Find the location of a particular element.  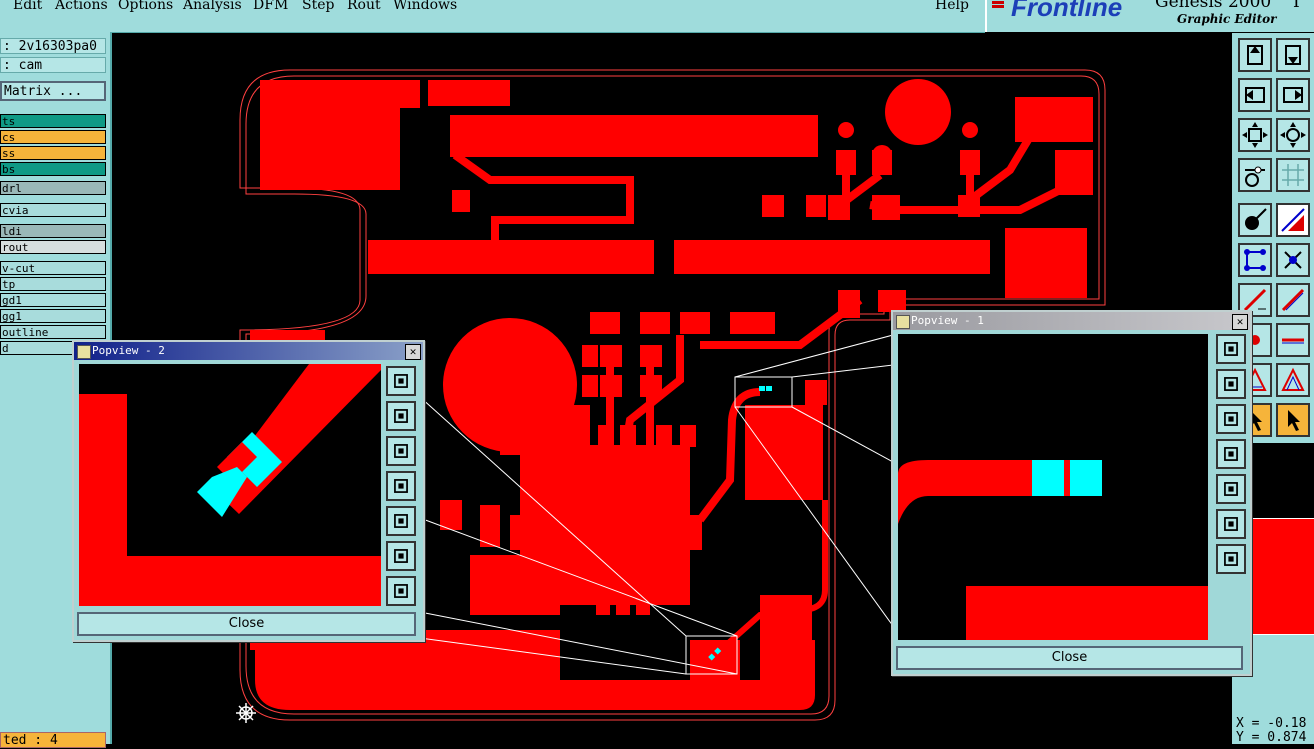

menu-actions: Actions is located at coordinates (81, 6).